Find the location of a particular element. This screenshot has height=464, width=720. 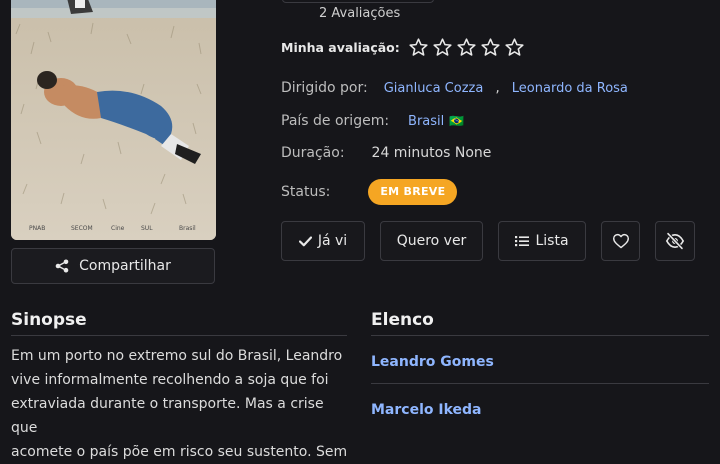

brazil-flag-icon: 🇧🇷 is located at coordinates (457, 121).